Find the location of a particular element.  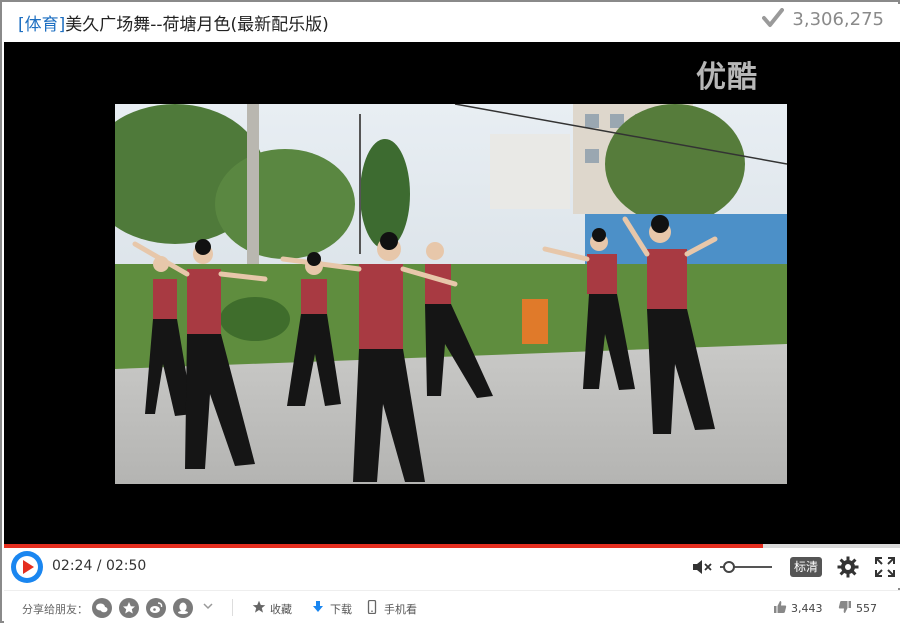

time-display: 02:24 / 02:50 is located at coordinates (99, 566).